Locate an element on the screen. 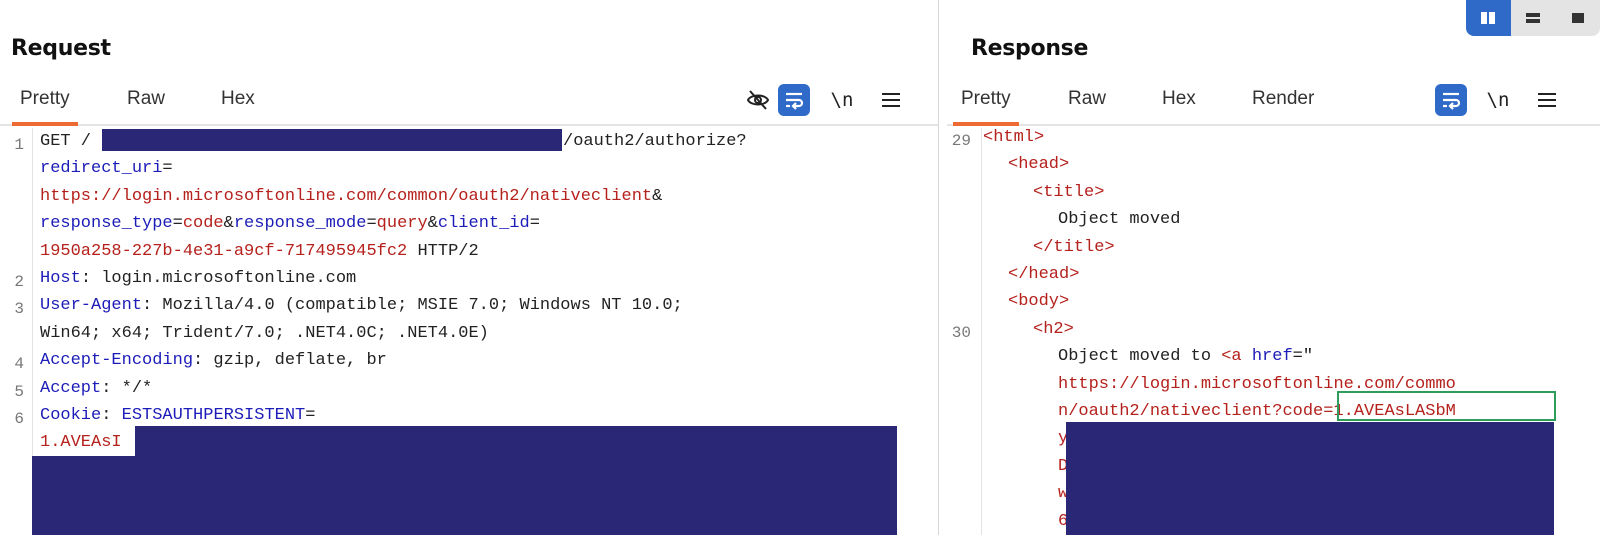 The image size is (1600, 535). response-tabbar: Pretty Raw Hex Render \n is located at coordinates (1273, 103).